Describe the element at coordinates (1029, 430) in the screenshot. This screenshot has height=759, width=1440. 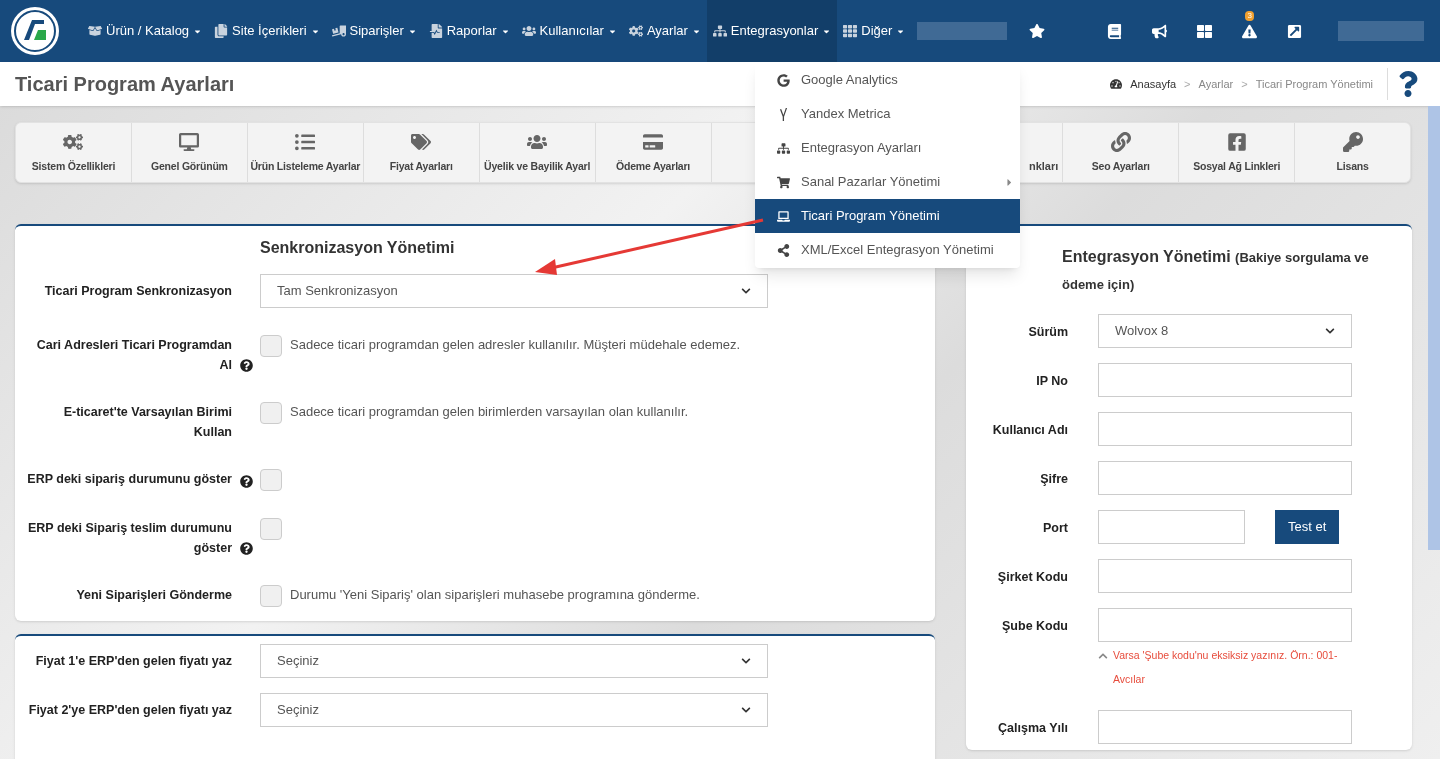
I see `field-label: Kullanıcı Adı` at that location.